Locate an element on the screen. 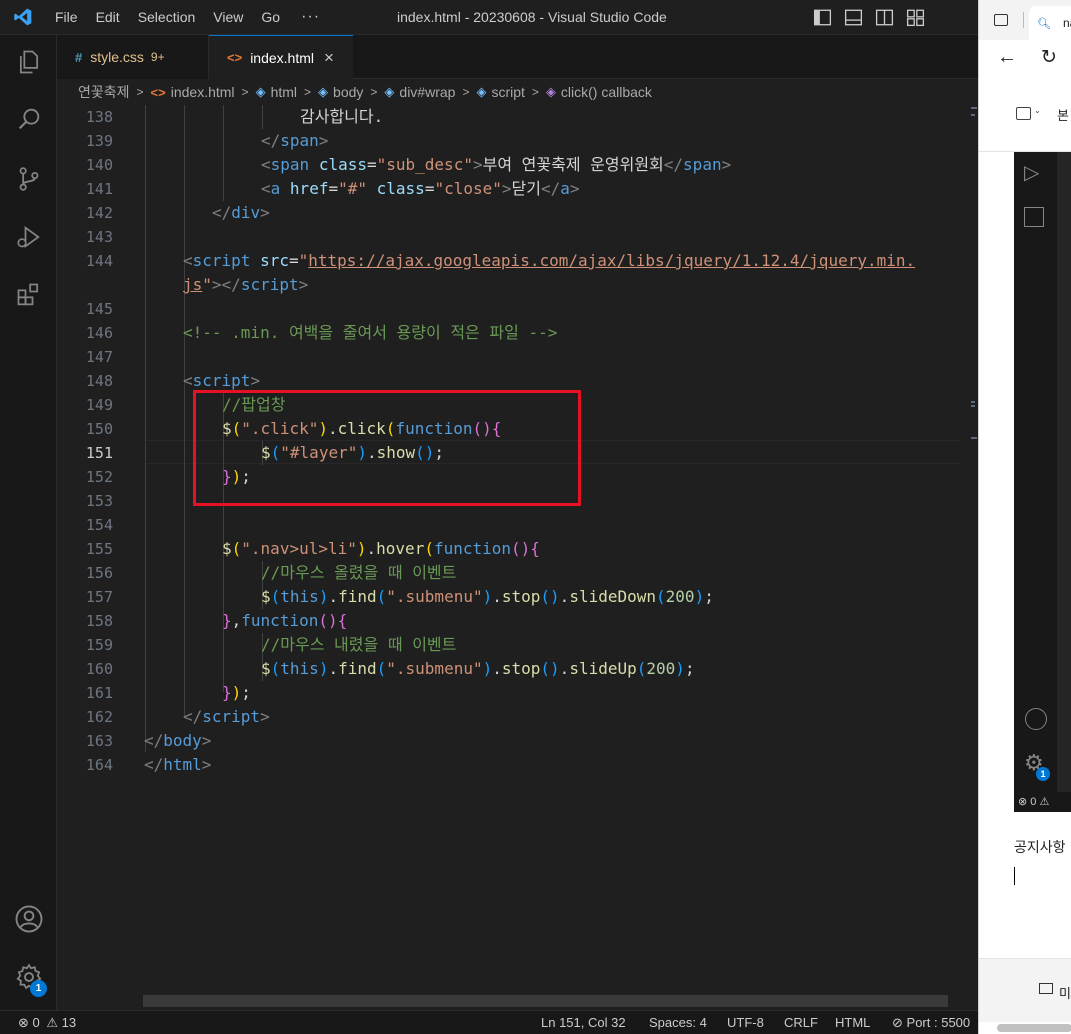  tab-index-html: <> index.html × is located at coordinates (281, 57).